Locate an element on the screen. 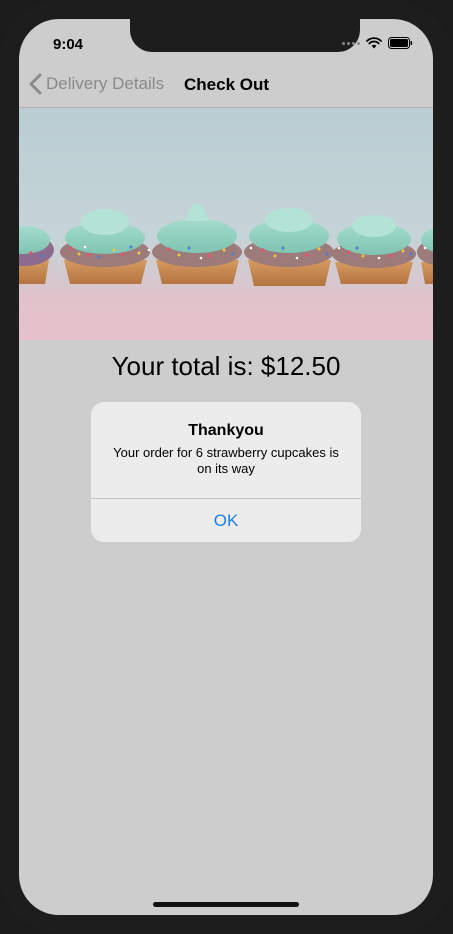  back-button: Delivery Details is located at coordinates (96, 84).